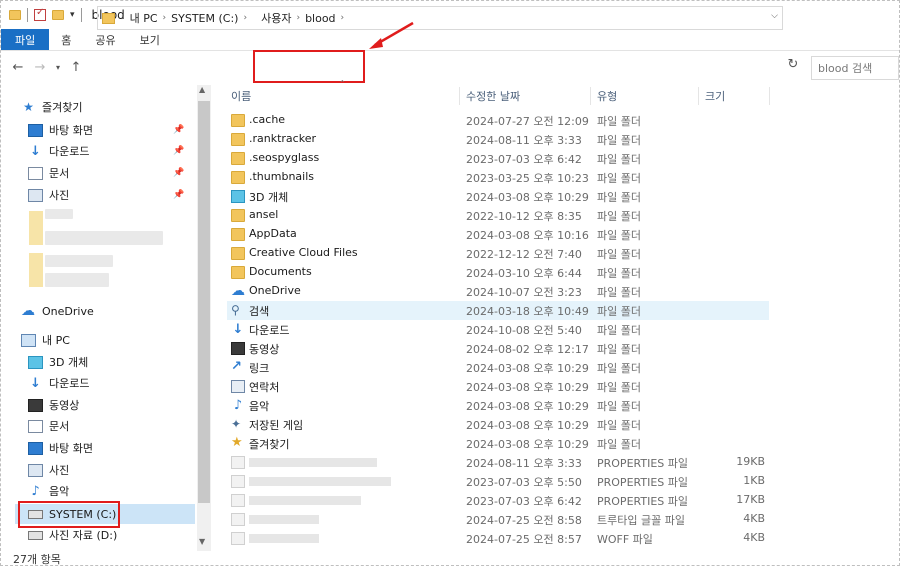  I want to click on column-header-date: 수정한 날짜, so click(493, 96).